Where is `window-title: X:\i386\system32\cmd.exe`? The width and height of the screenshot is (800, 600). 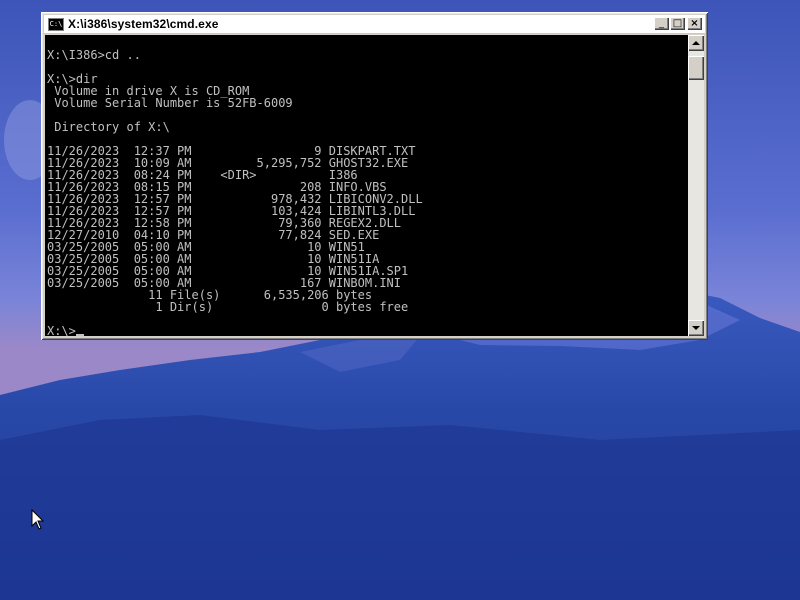 window-title: X:\i386\system32\cmd.exe is located at coordinates (143, 24).